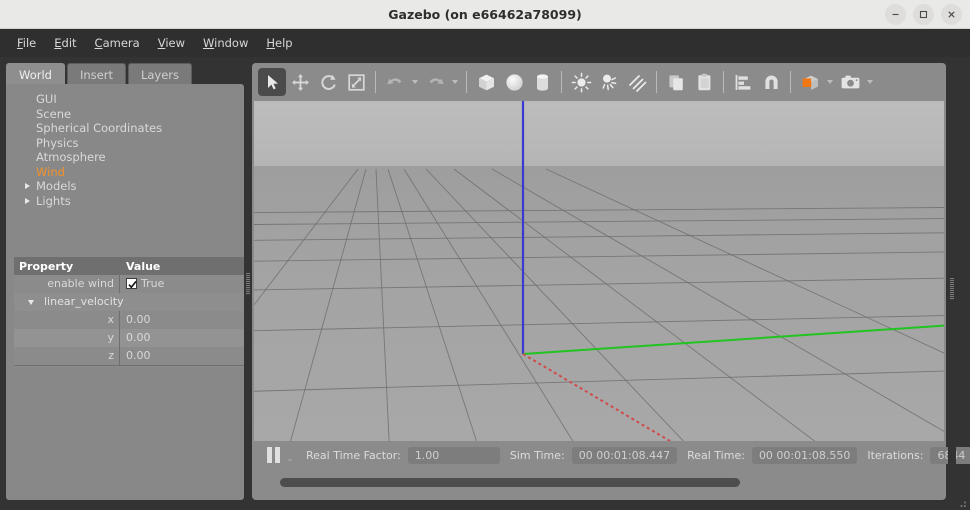 This screenshot has width=970, height=510. I want to click on minimize-button, so click(895, 14).